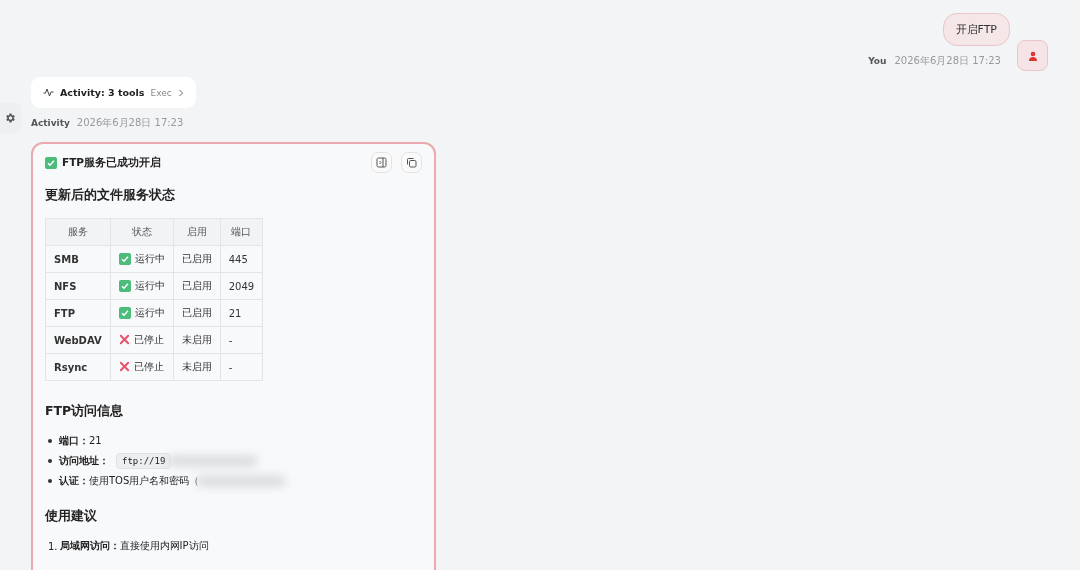 The width and height of the screenshot is (1080, 570). Describe the element at coordinates (142, 232) in the screenshot. I see `column-header: 状态` at that location.